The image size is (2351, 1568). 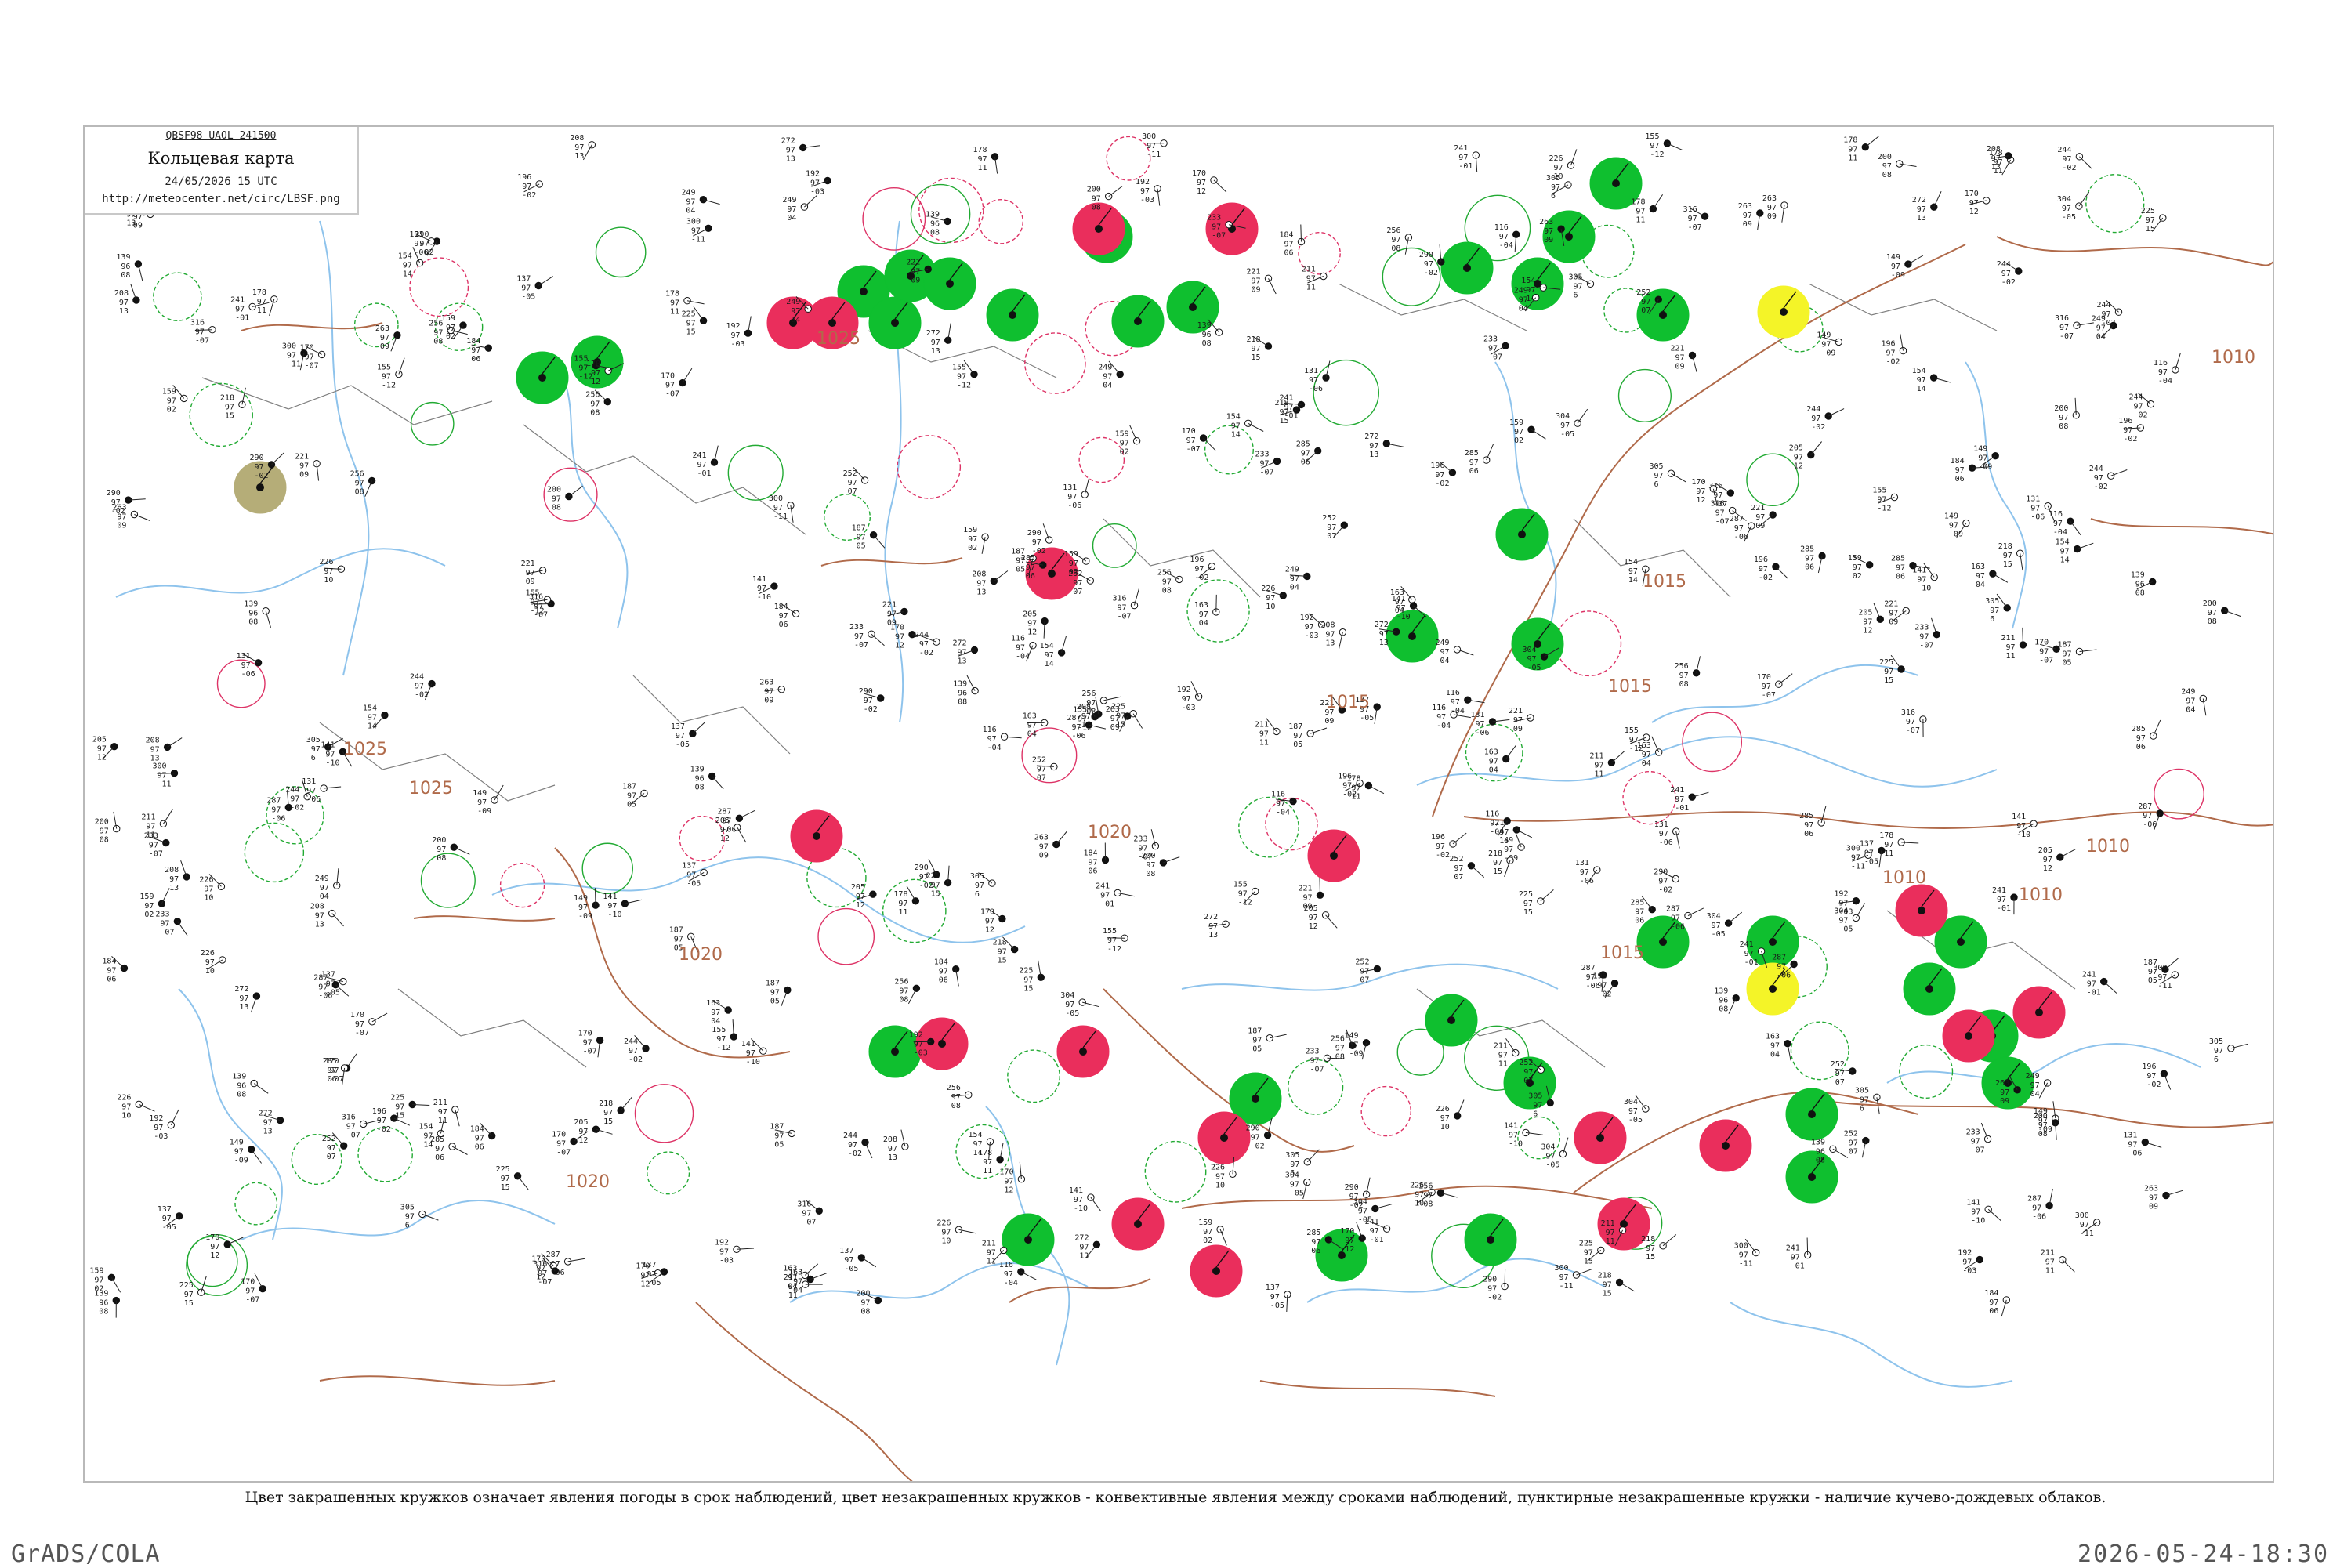 What do you see at coordinates (114, 494) in the screenshot?
I see `pressure-value: 290` at bounding box center [114, 494].